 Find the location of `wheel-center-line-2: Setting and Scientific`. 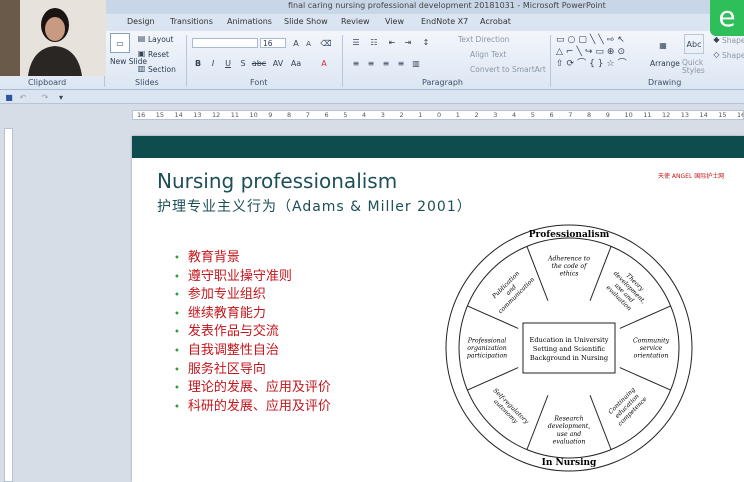

wheel-center-line-2: Setting and Scientific is located at coordinates (569, 349).